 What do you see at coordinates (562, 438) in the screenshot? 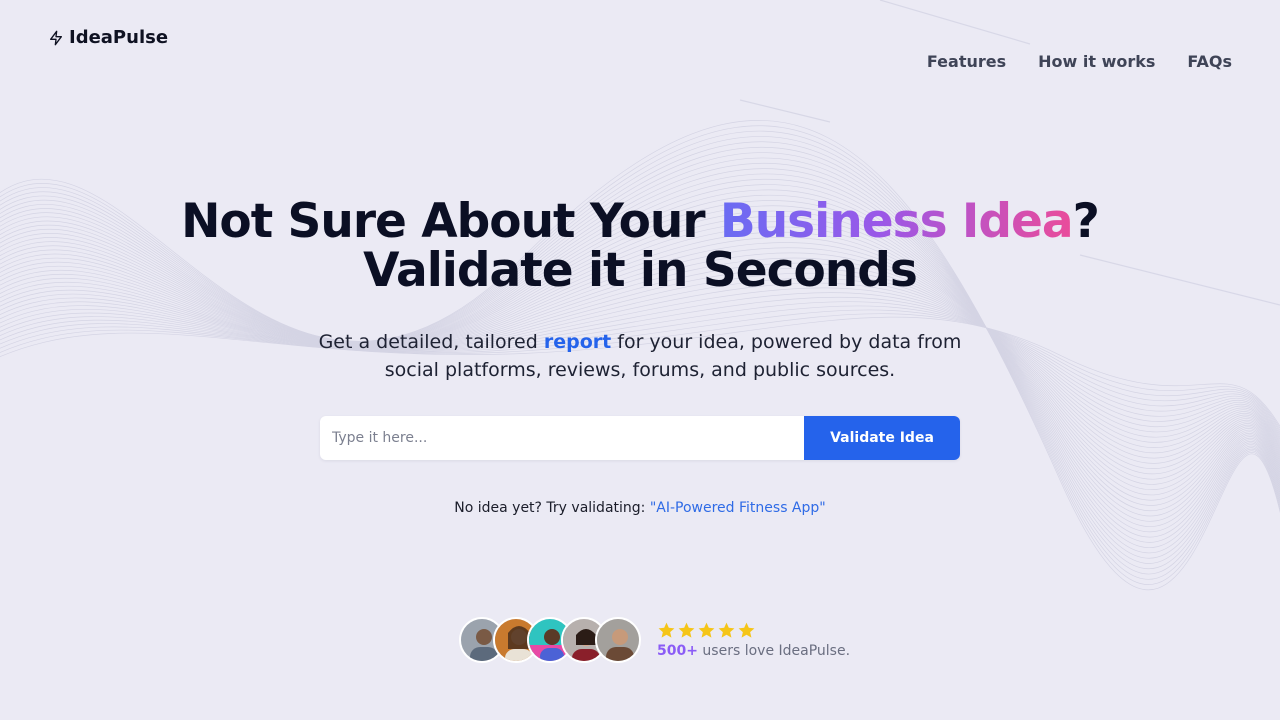
I see `idea-input` at bounding box center [562, 438].